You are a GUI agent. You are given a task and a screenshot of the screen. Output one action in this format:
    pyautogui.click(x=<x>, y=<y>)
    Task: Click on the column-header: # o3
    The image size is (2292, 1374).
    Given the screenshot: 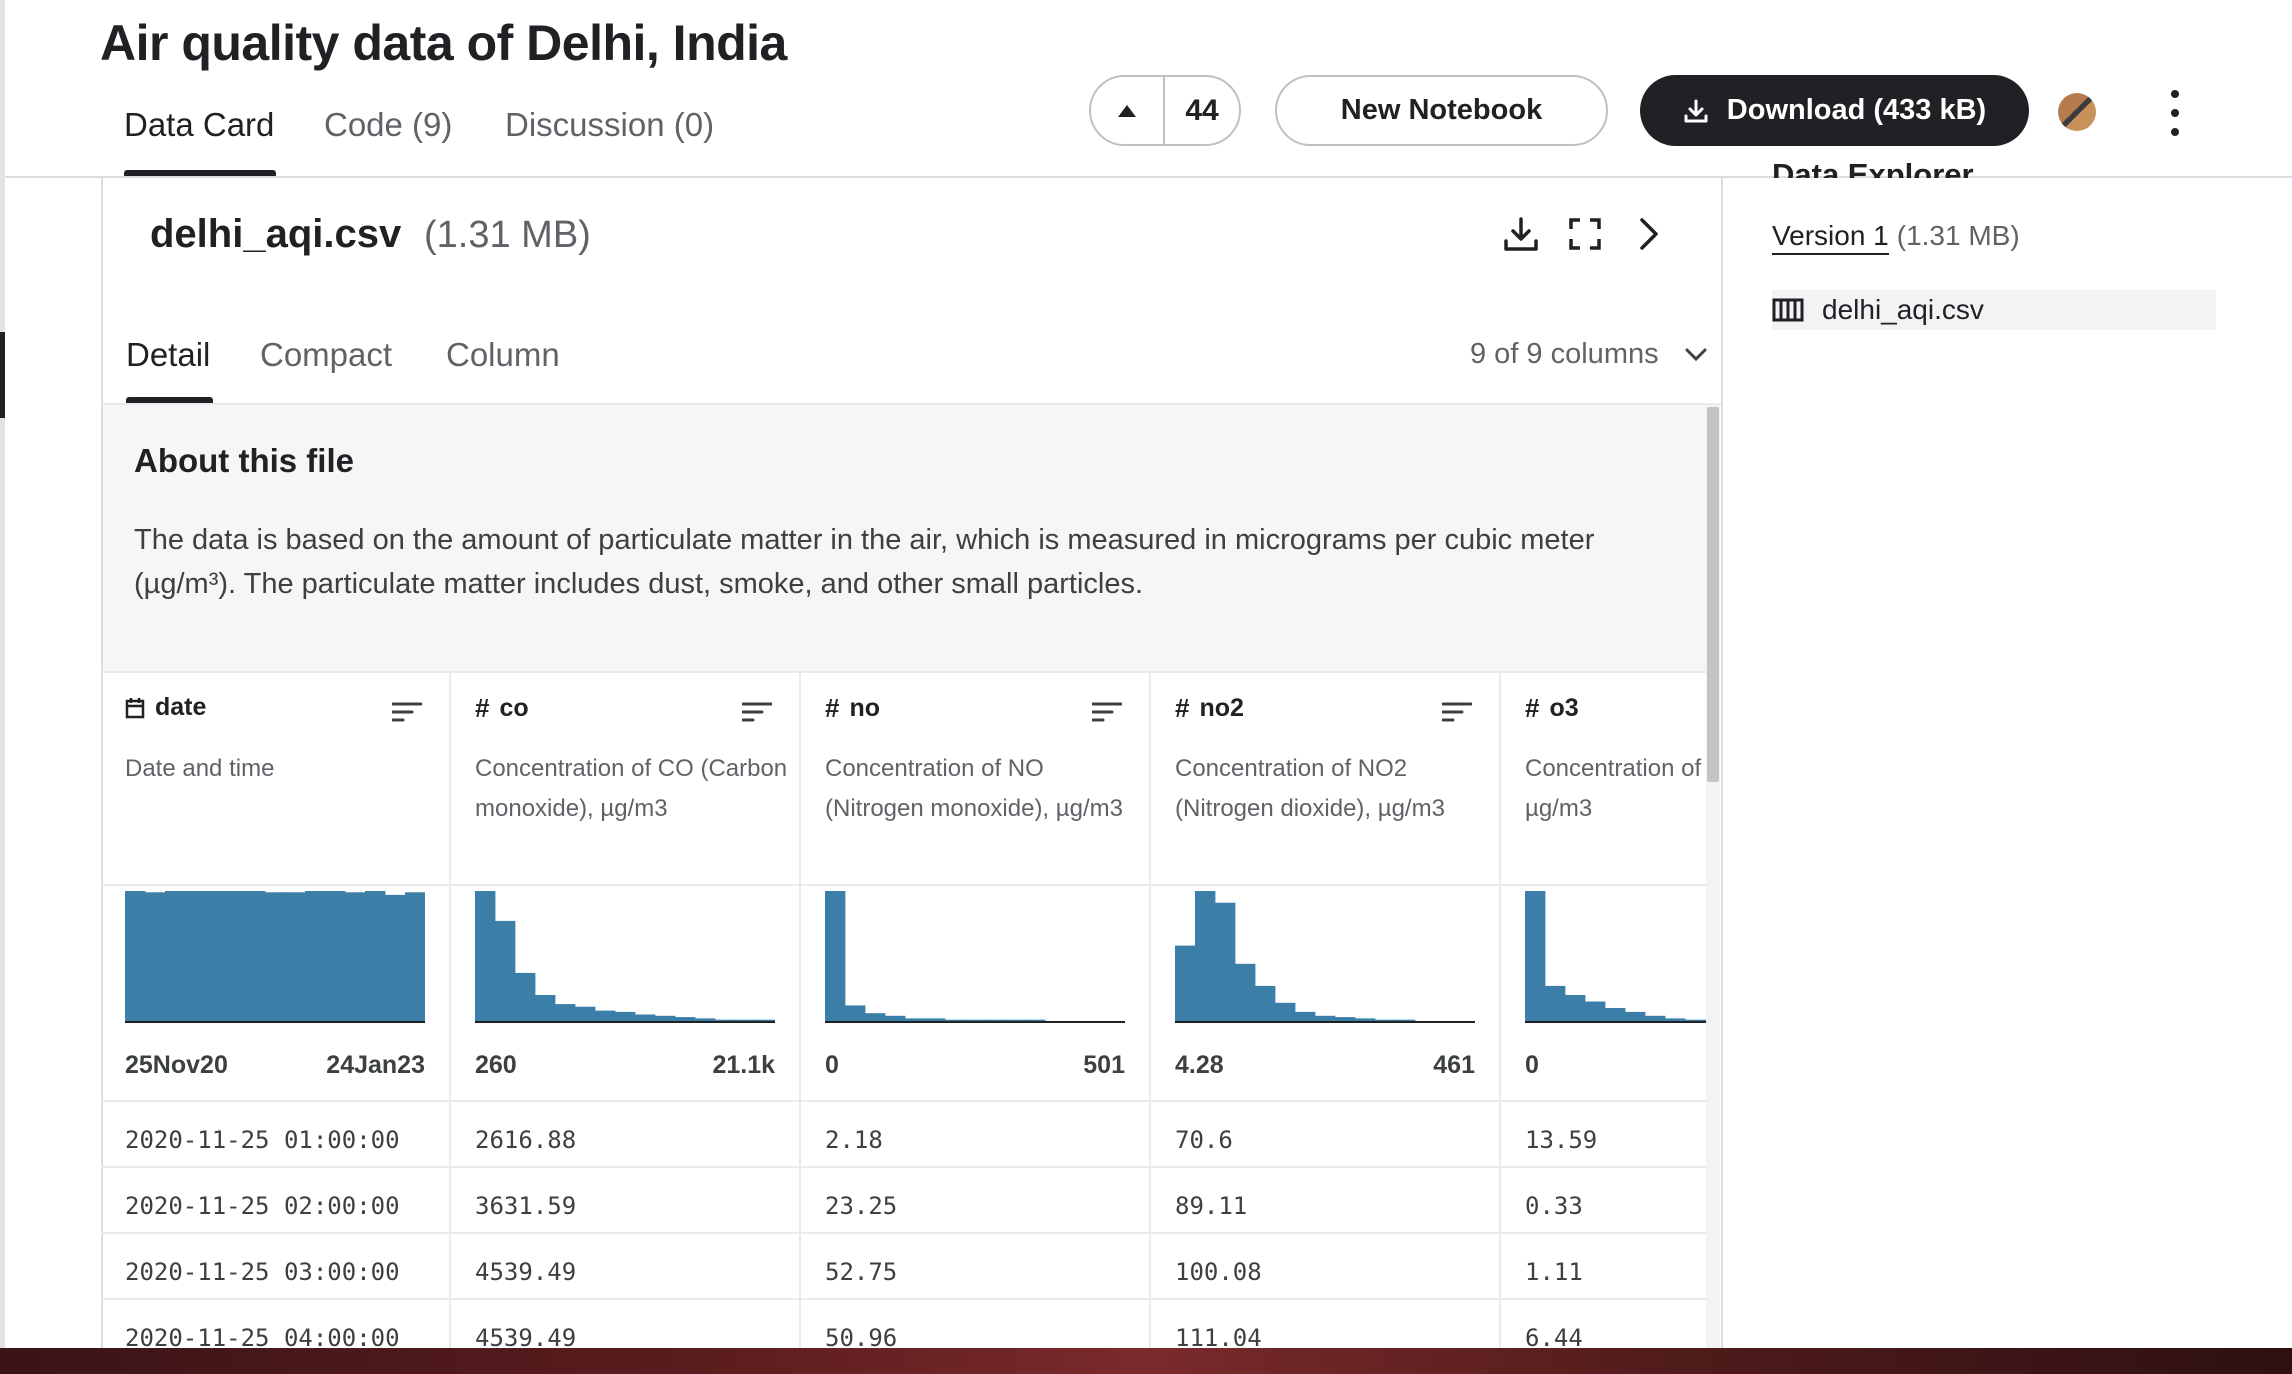 What is the action you would take?
    pyautogui.click(x=1552, y=708)
    